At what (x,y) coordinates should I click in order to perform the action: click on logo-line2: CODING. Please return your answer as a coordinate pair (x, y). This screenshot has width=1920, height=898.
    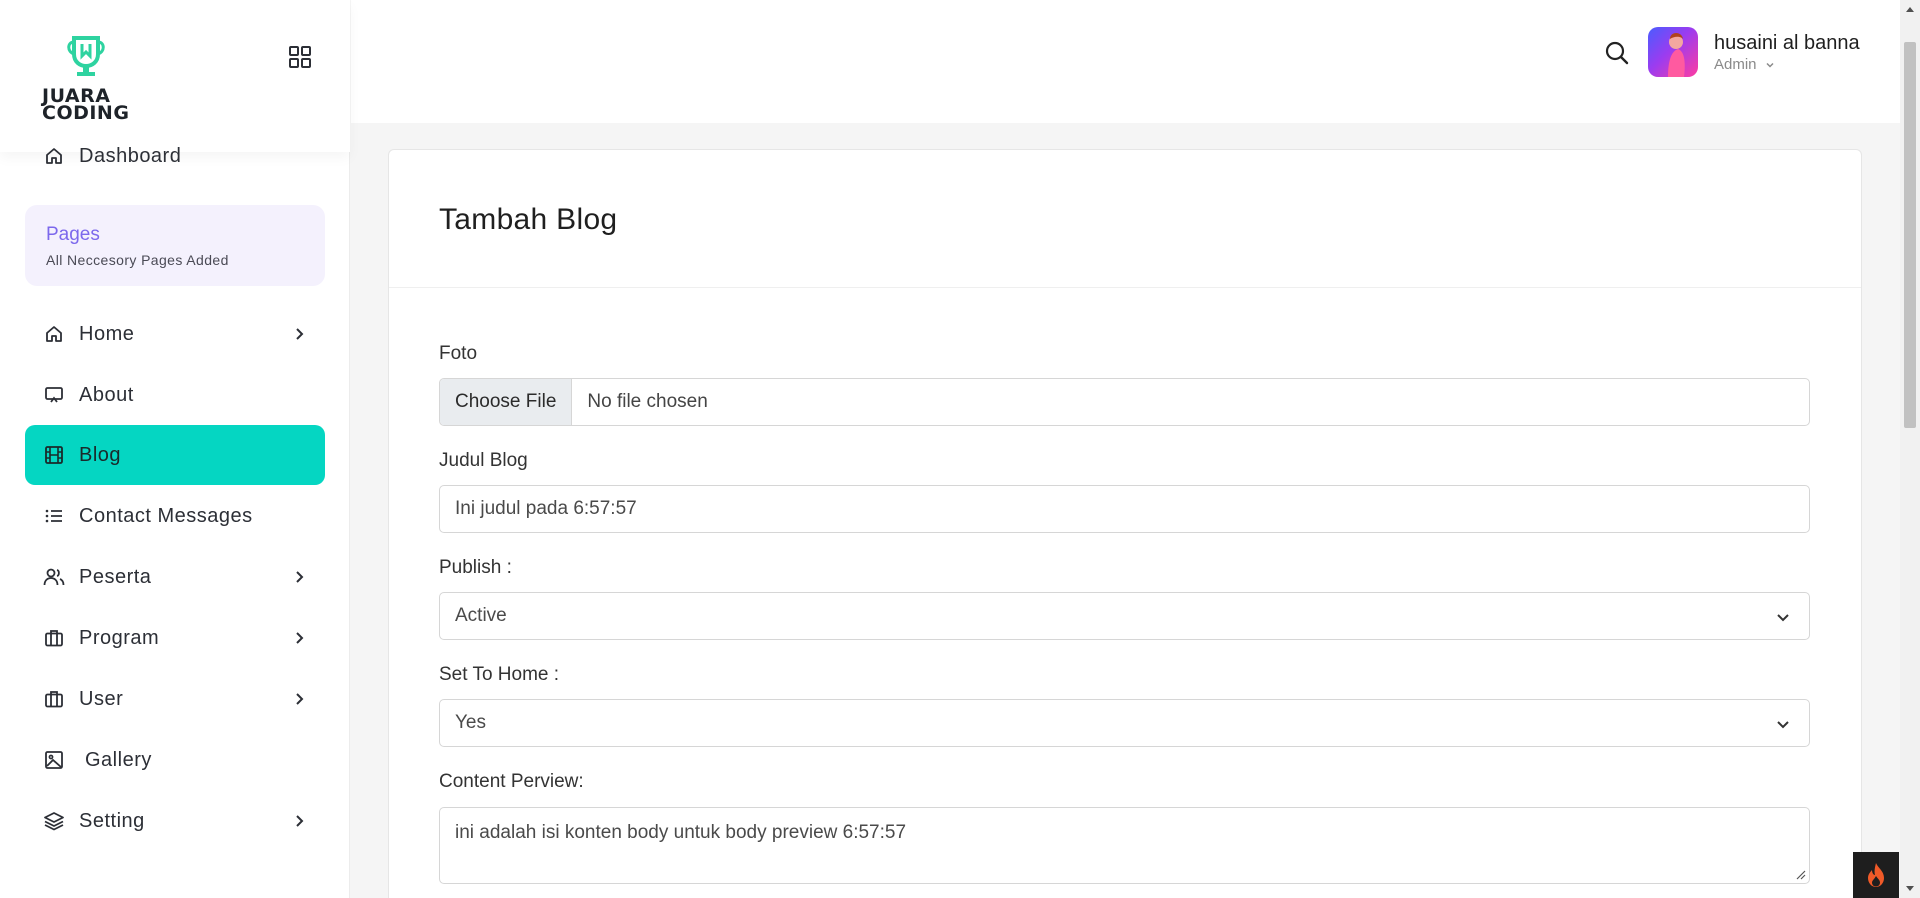
    Looking at the image, I should click on (86, 113).